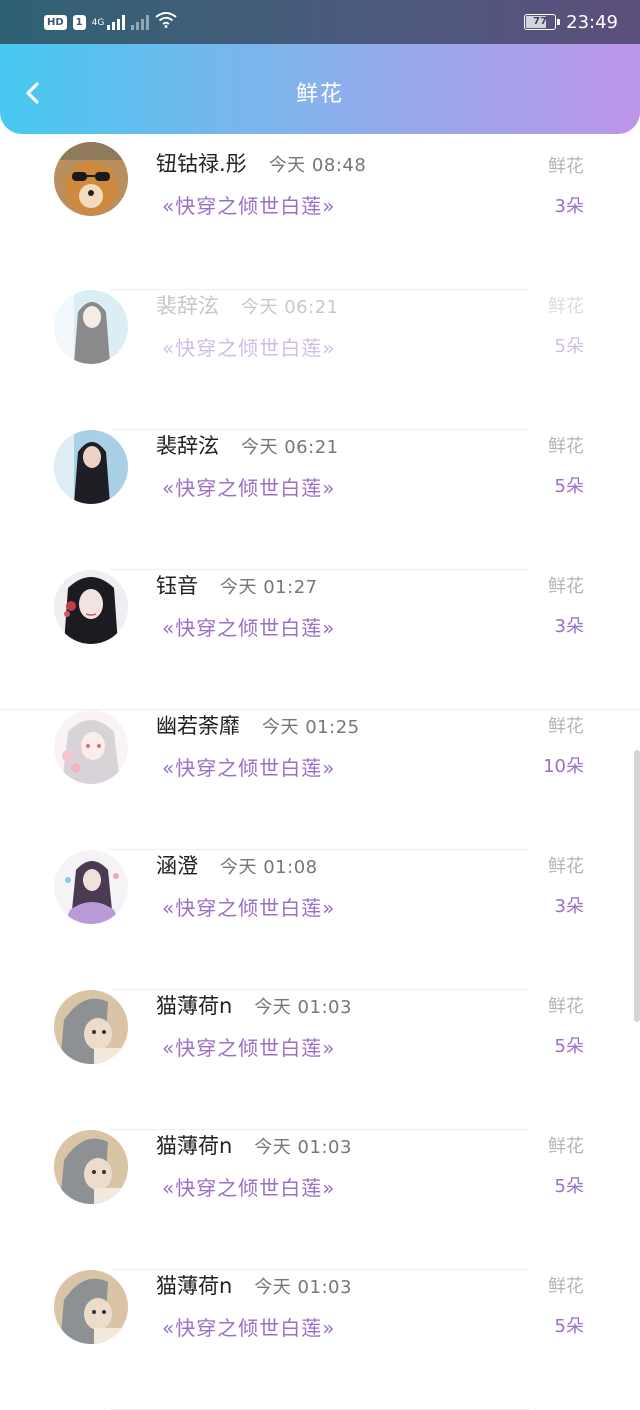 The height and width of the screenshot is (1410, 640). I want to click on sim-badge: 1, so click(79, 22).